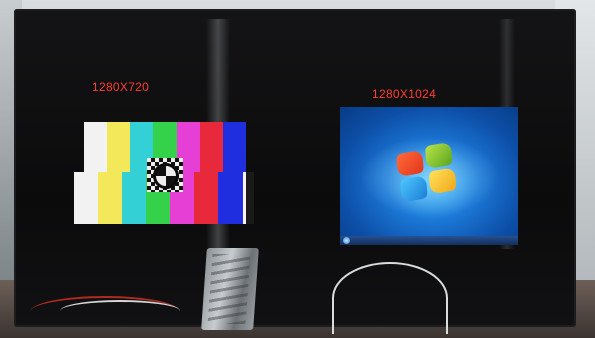  I want to click on taskbar, so click(429, 240).